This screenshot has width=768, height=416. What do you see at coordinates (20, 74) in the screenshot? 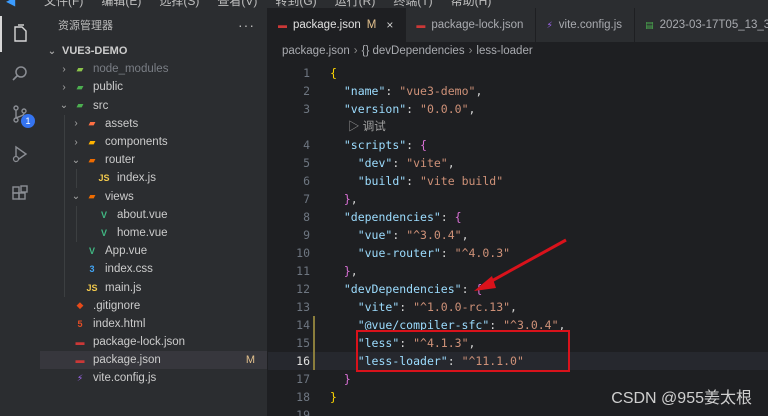
I see `search-icon` at bounding box center [20, 74].